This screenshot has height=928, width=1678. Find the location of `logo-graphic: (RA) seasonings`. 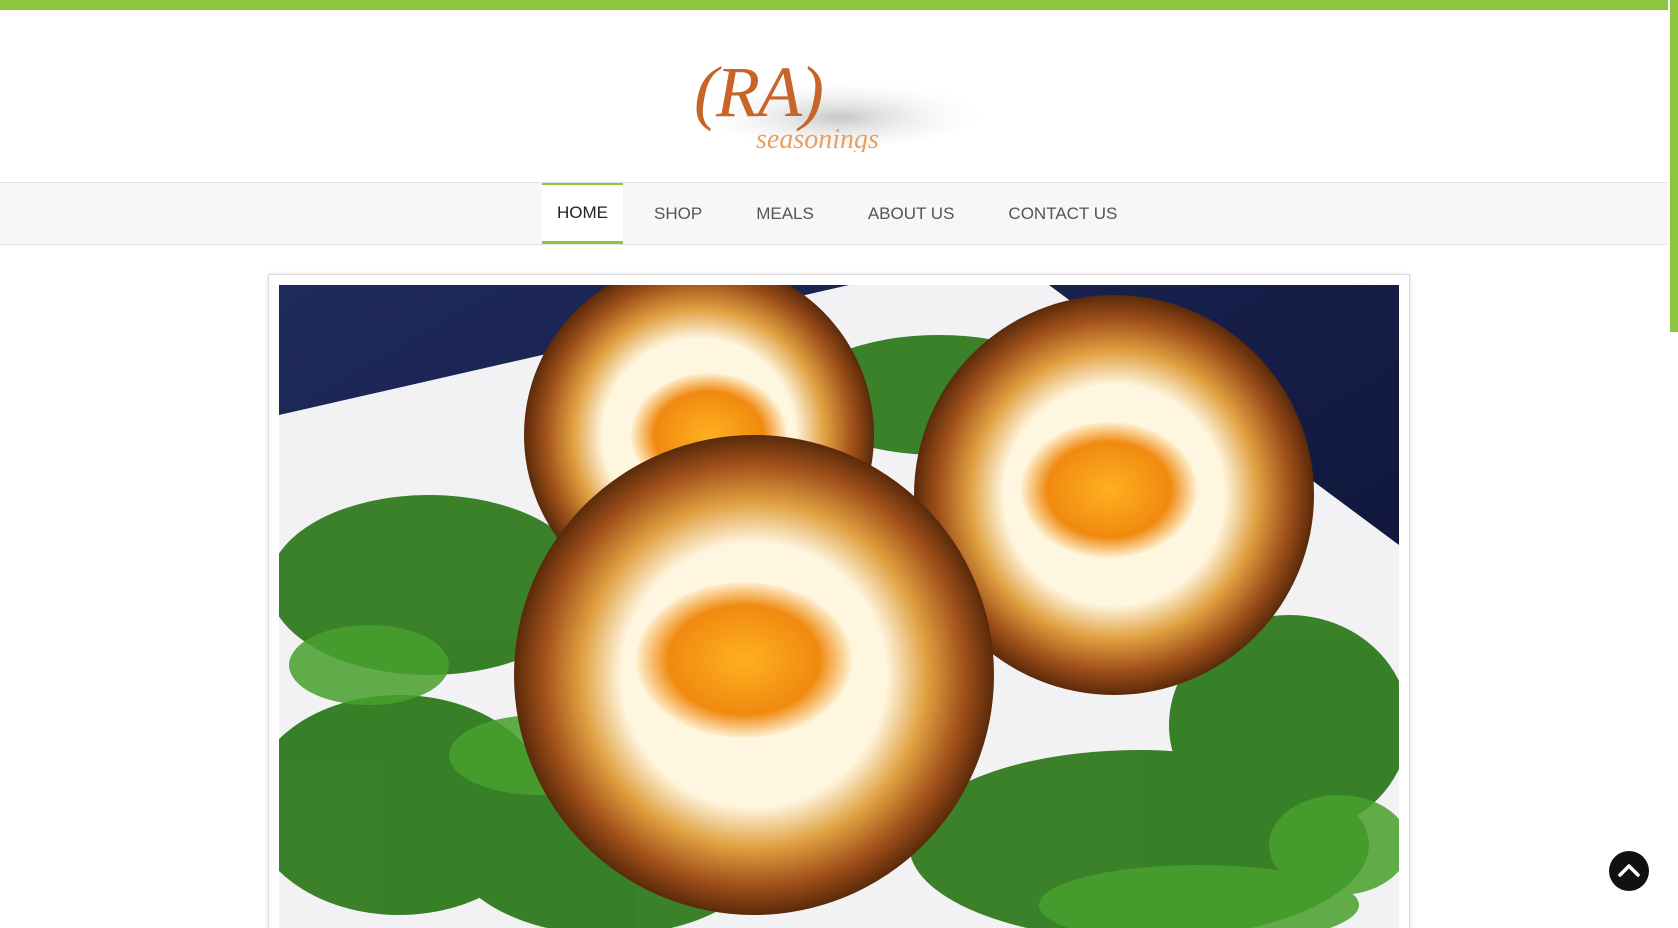

logo-graphic: (RA) seasonings is located at coordinates (837, 103).